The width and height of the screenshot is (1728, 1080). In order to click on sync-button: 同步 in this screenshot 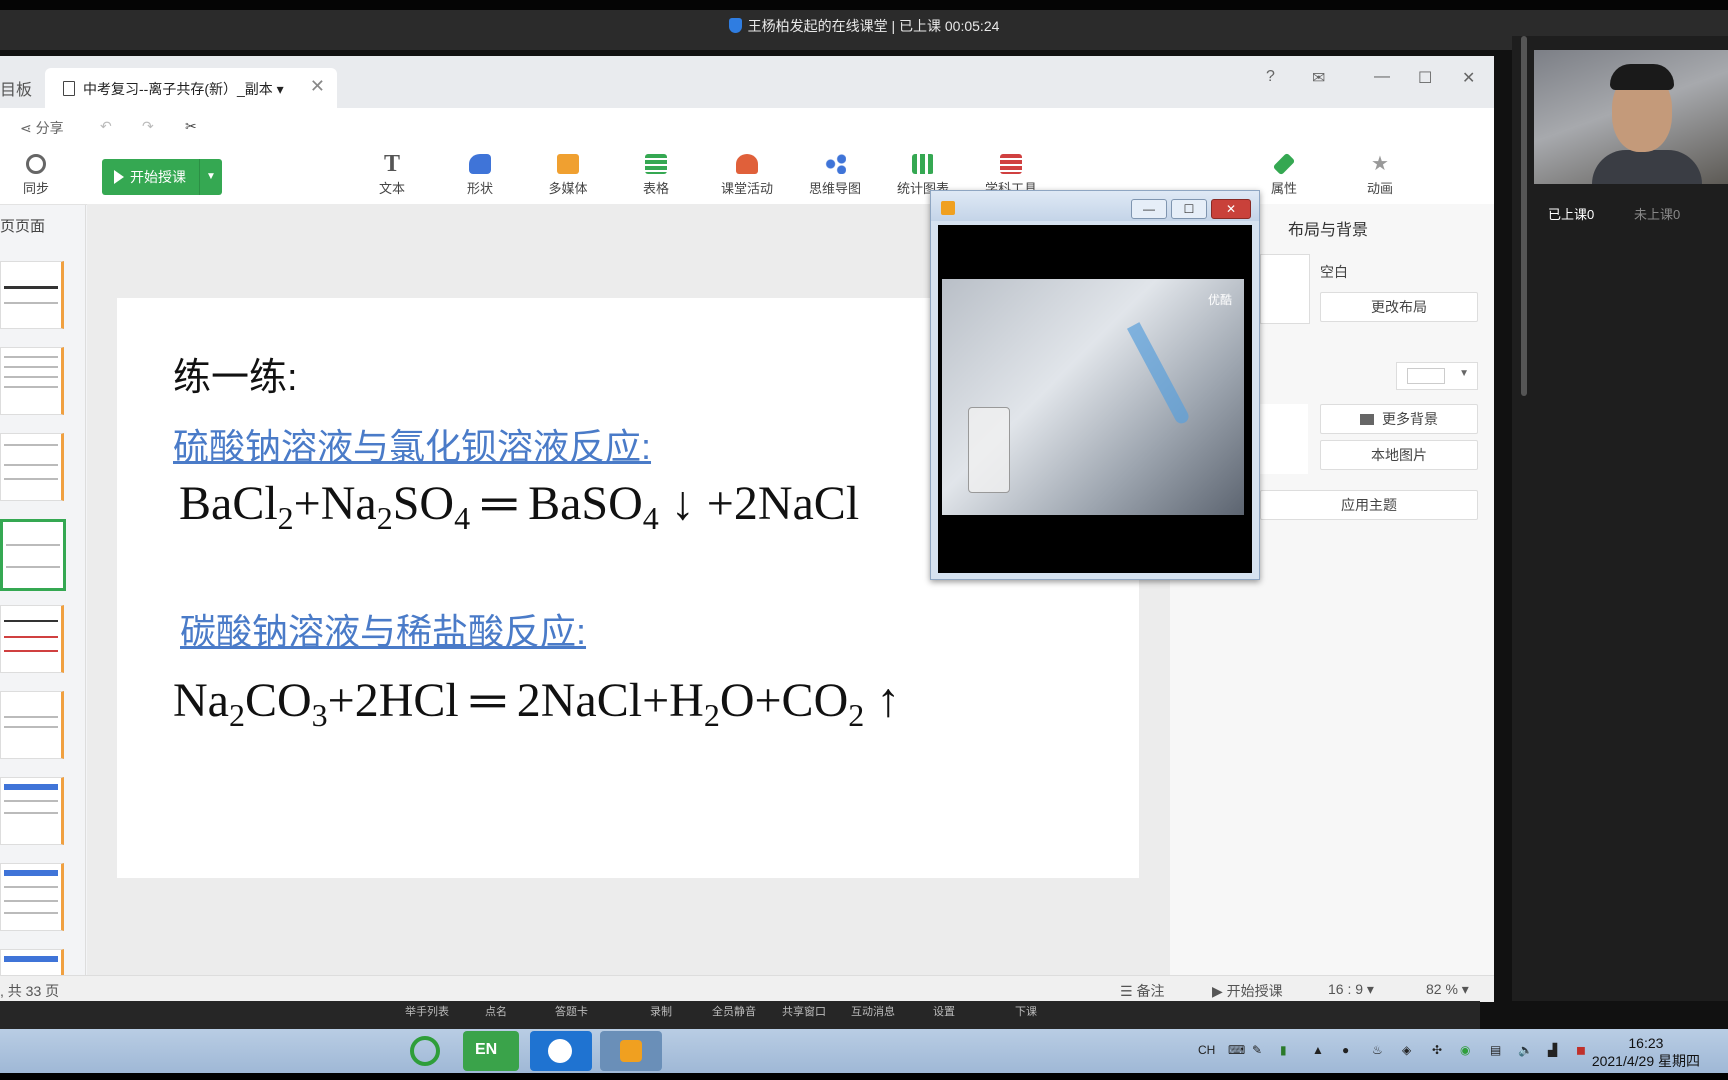, I will do `click(36, 175)`.